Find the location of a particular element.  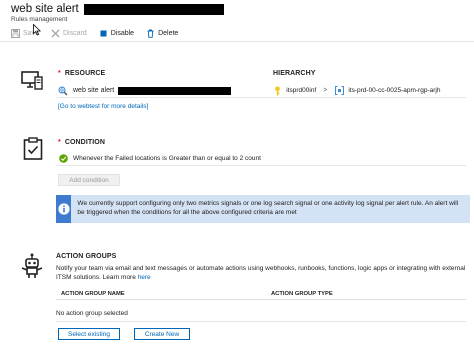

action-groups-section-title: ACTION GROUPS is located at coordinates (86, 256).